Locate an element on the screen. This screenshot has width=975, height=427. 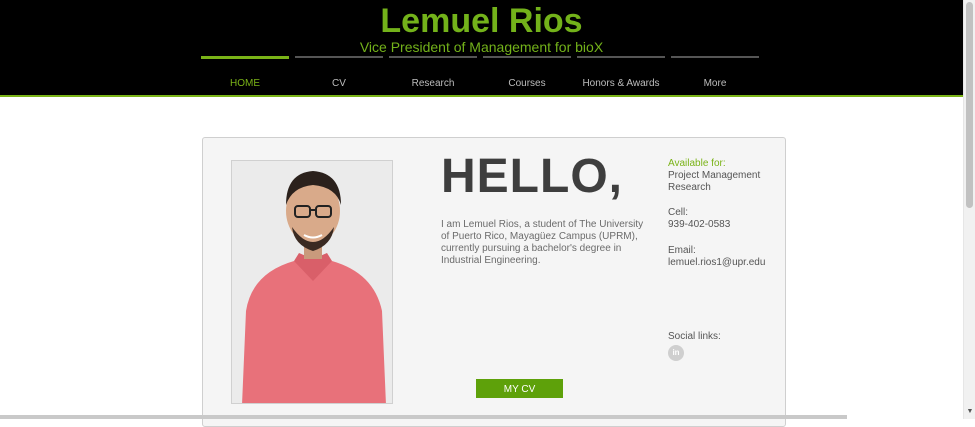
profile-photo is located at coordinates (312, 282).